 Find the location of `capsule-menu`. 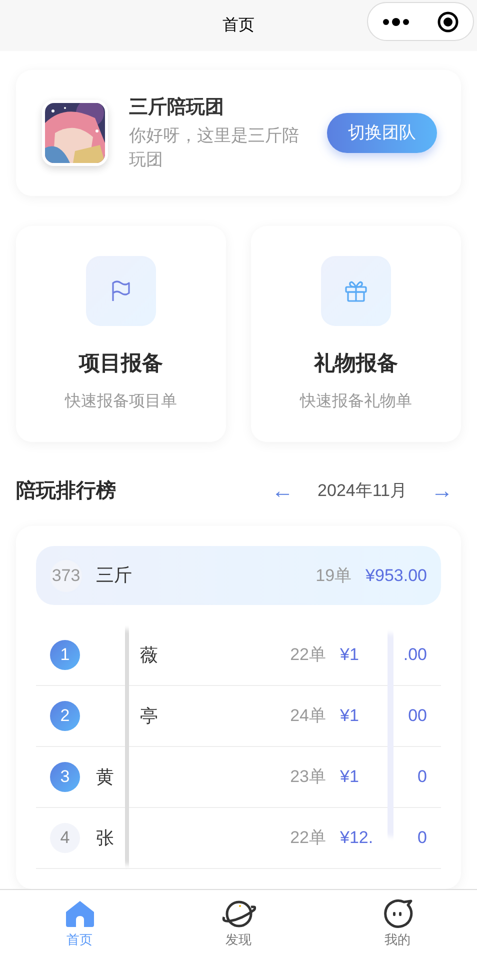

capsule-menu is located at coordinates (420, 21).